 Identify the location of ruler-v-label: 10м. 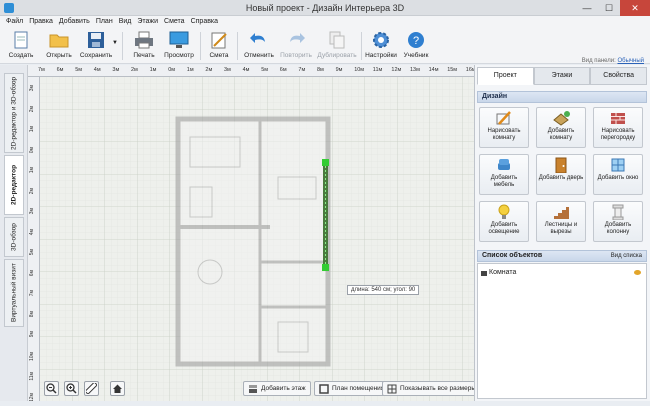
(32, 356).